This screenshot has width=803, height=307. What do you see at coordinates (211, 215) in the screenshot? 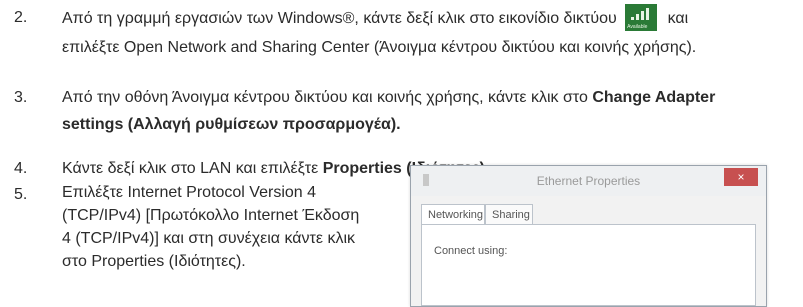
I see `step-text-line: (TCP/IPv4) [Πρωτόκολλο Internet Έκδοση` at bounding box center [211, 215].